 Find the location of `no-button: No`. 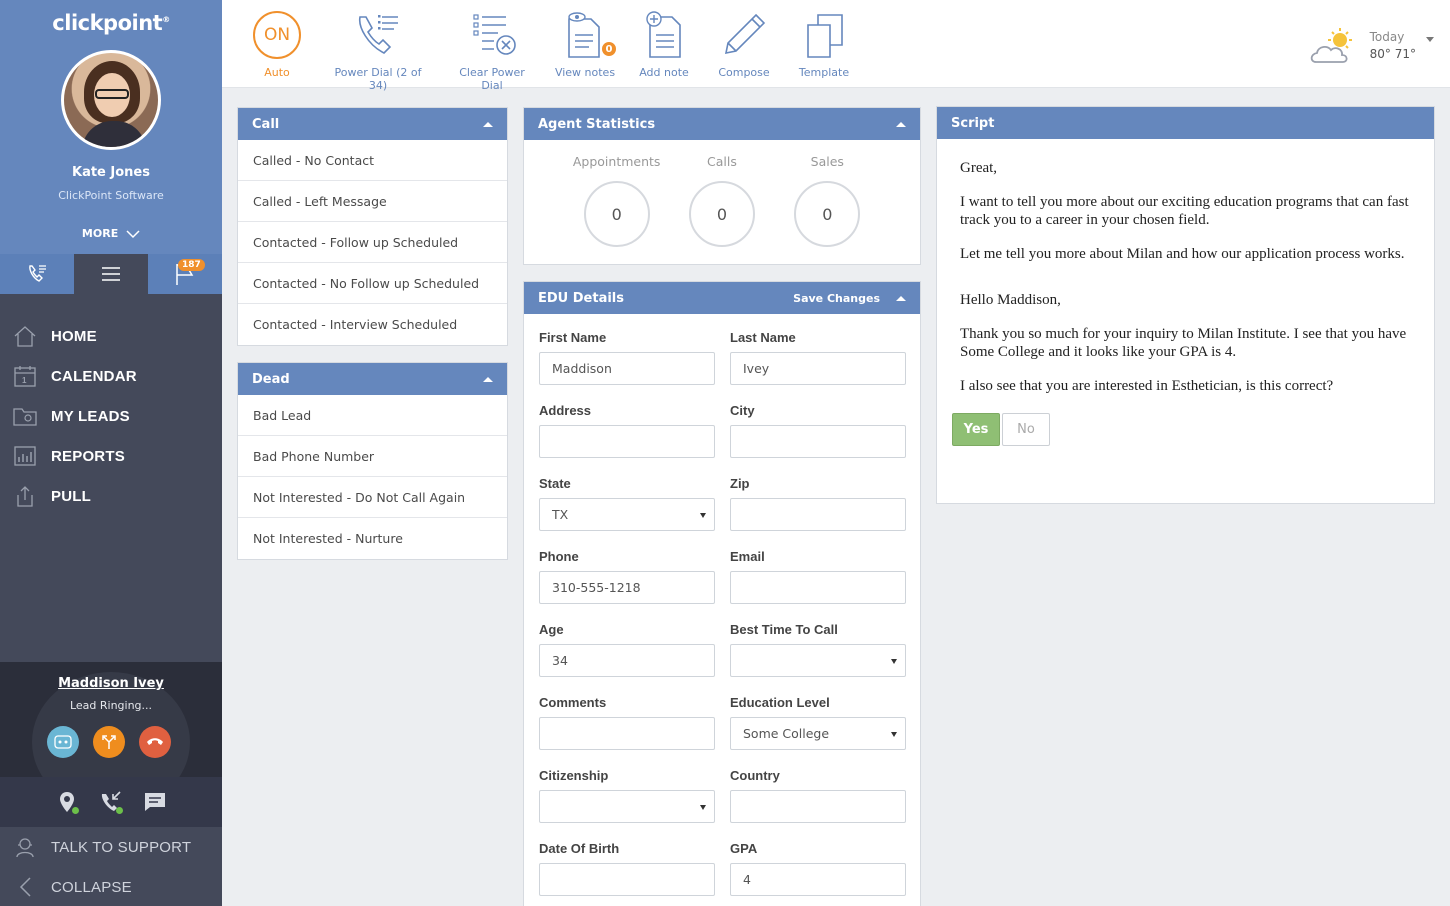

no-button: No is located at coordinates (1026, 429).